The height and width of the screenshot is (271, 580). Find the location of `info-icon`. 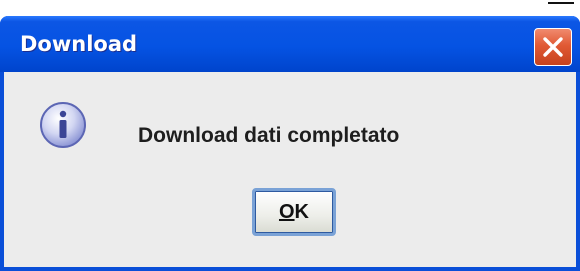

info-icon is located at coordinates (63, 125).